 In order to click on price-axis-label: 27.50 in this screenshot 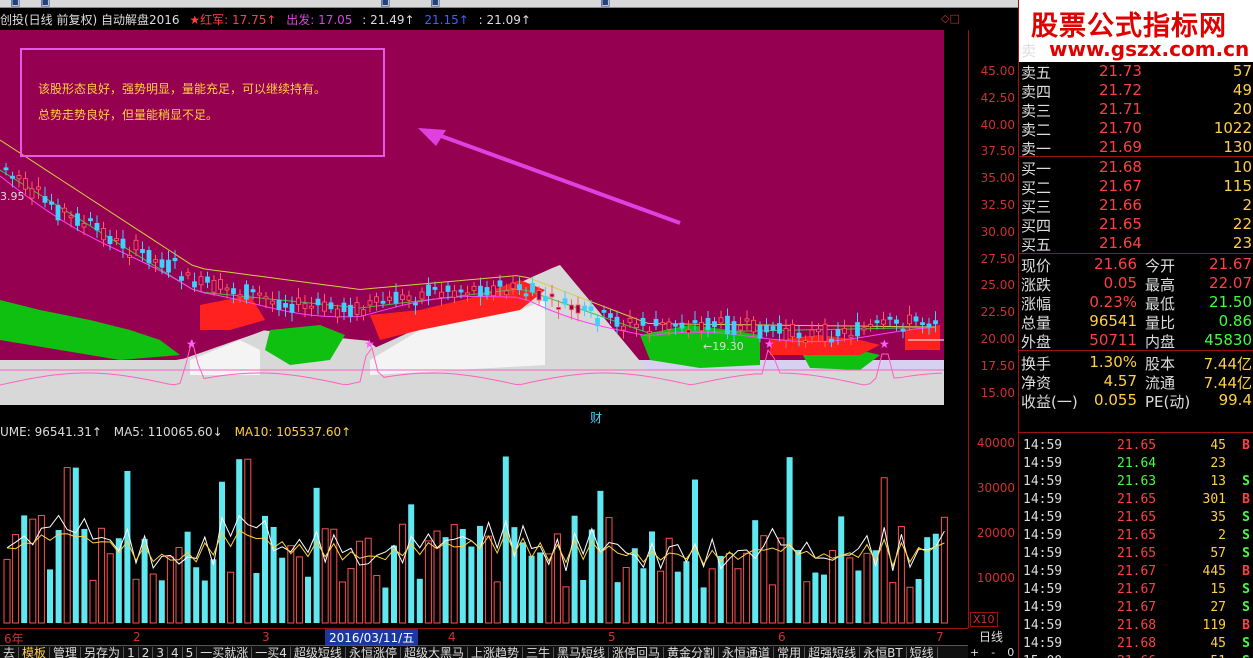, I will do `click(997, 258)`.